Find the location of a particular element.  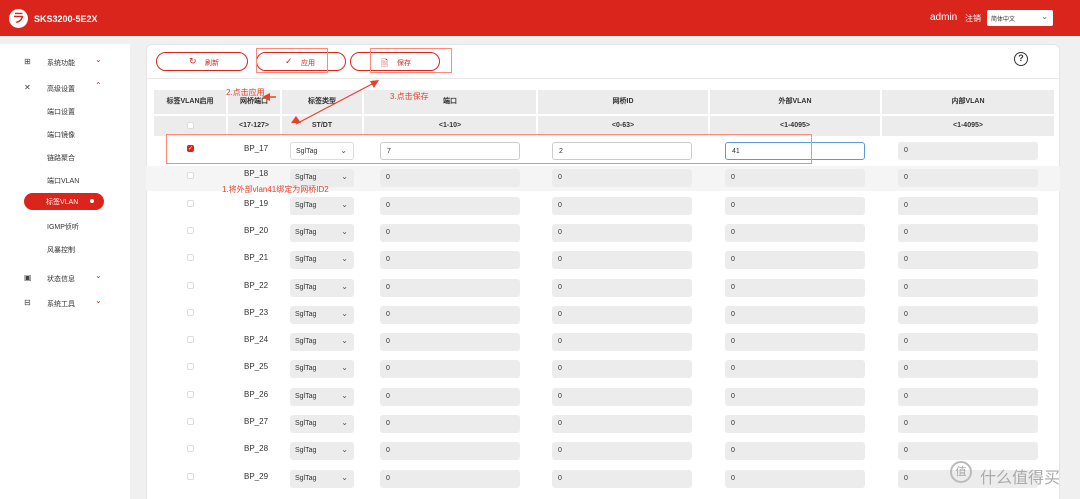

watermark-text: 什么值得买 is located at coordinates (1020, 478).